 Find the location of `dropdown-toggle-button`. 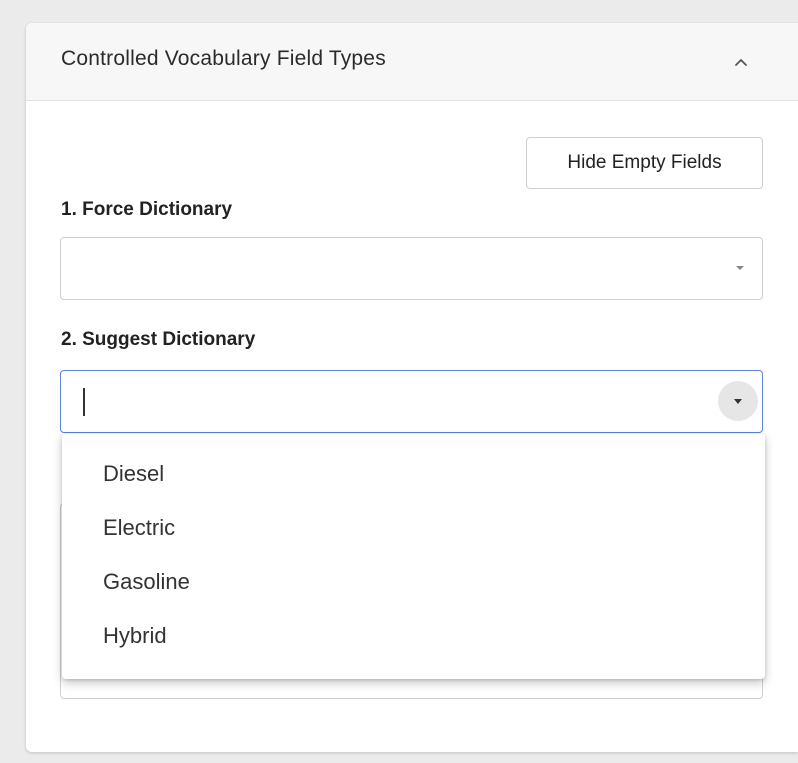

dropdown-toggle-button is located at coordinates (738, 401).